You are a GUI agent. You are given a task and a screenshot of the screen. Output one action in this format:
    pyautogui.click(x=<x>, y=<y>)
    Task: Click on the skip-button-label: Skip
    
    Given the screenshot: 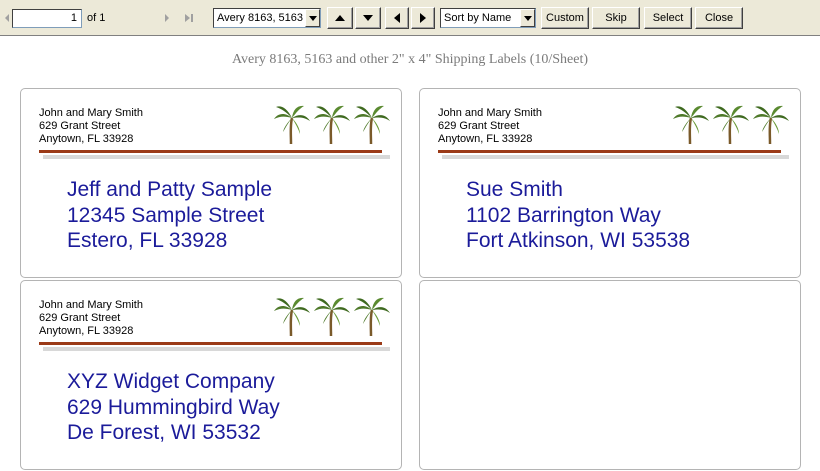 What is the action you would take?
    pyautogui.click(x=616, y=18)
    